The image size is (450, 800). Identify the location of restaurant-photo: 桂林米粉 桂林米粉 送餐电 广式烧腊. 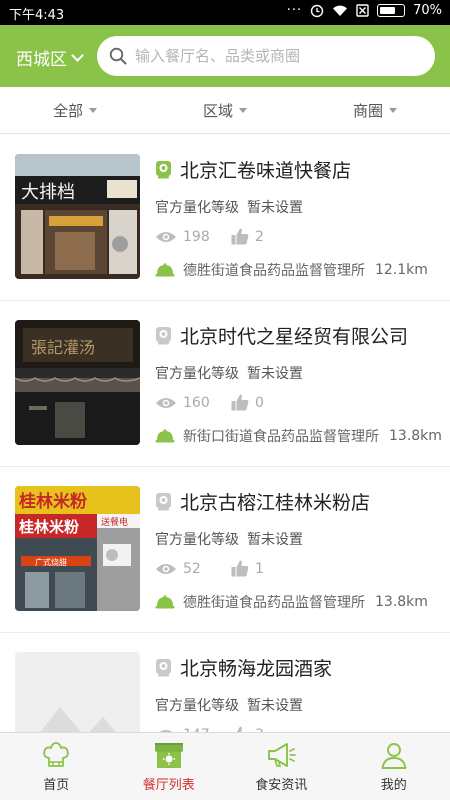
(77, 548).